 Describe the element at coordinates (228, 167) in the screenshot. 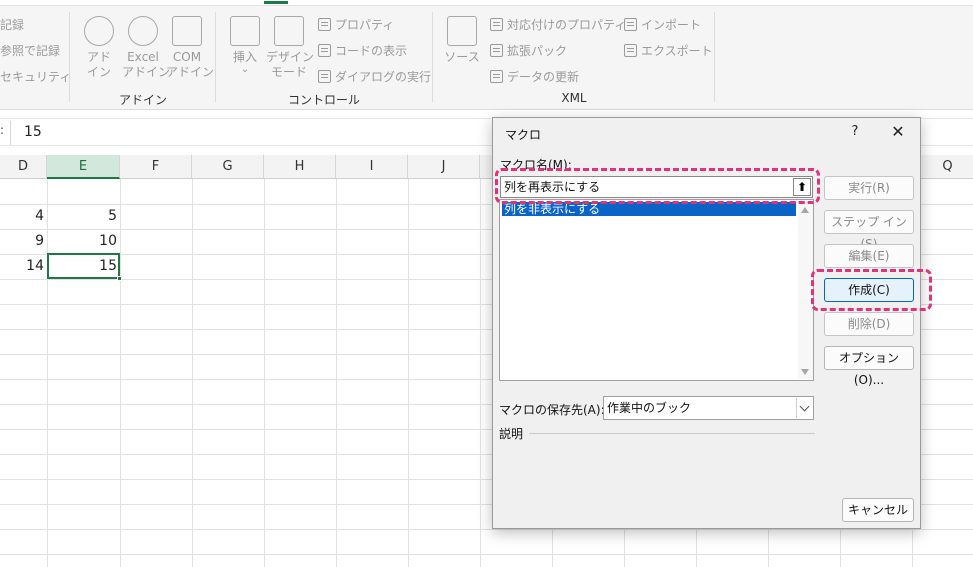

I see `column-header-g: G` at that location.